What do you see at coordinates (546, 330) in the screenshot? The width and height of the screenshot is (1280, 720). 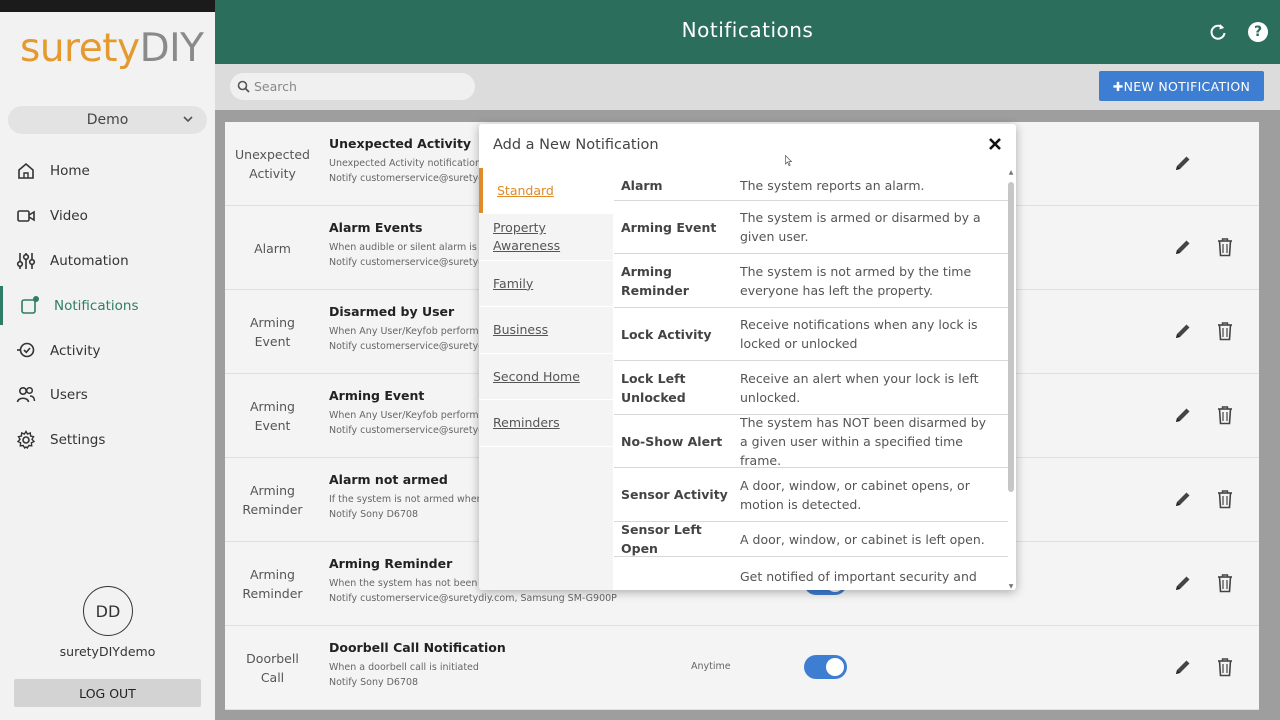 I see `category-business: Business` at bounding box center [546, 330].